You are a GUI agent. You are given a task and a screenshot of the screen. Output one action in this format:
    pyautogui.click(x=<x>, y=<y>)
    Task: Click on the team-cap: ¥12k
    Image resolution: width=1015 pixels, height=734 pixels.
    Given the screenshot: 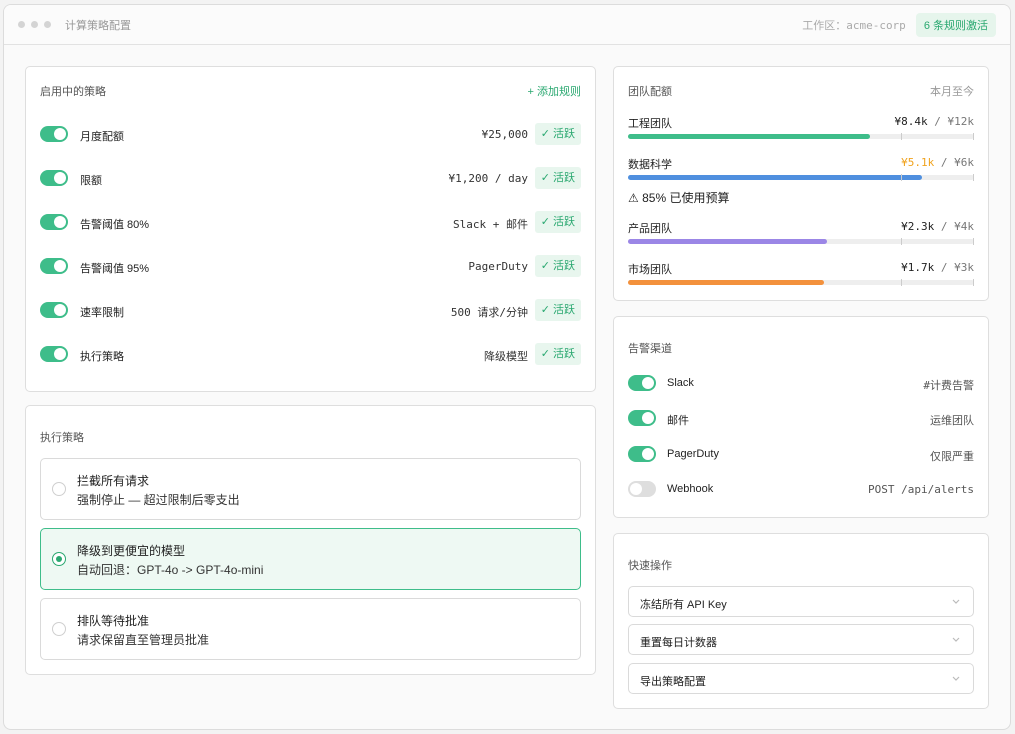 What is the action you would take?
    pyautogui.click(x=961, y=121)
    